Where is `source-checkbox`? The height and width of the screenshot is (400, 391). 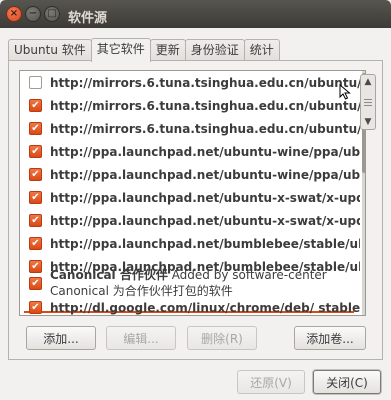 source-checkbox is located at coordinates (35, 82).